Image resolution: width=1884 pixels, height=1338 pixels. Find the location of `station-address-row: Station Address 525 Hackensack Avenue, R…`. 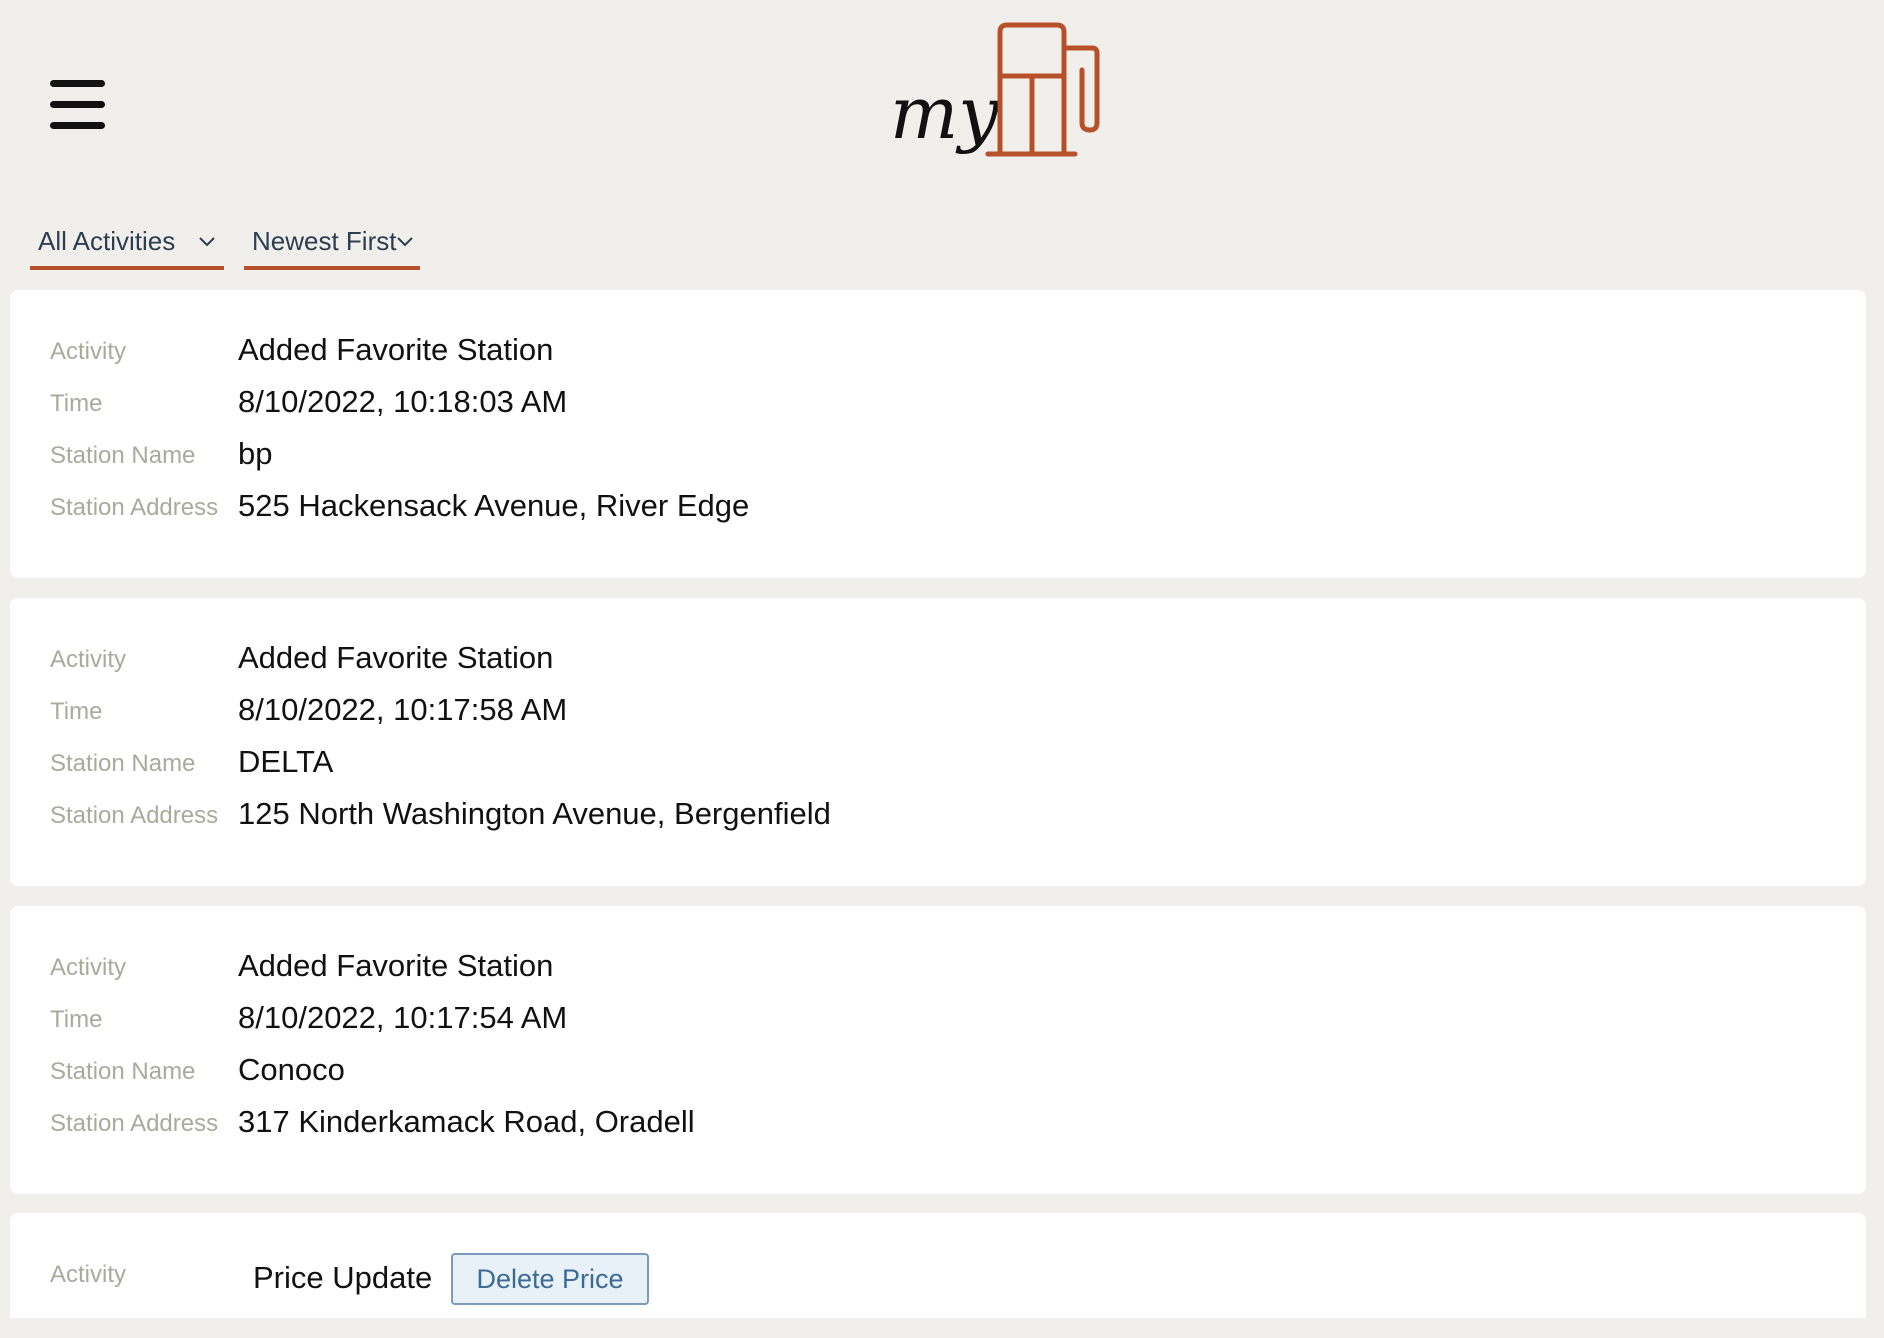

station-address-row: Station Address 525 Hackensack Avenue, R… is located at coordinates (910, 508).